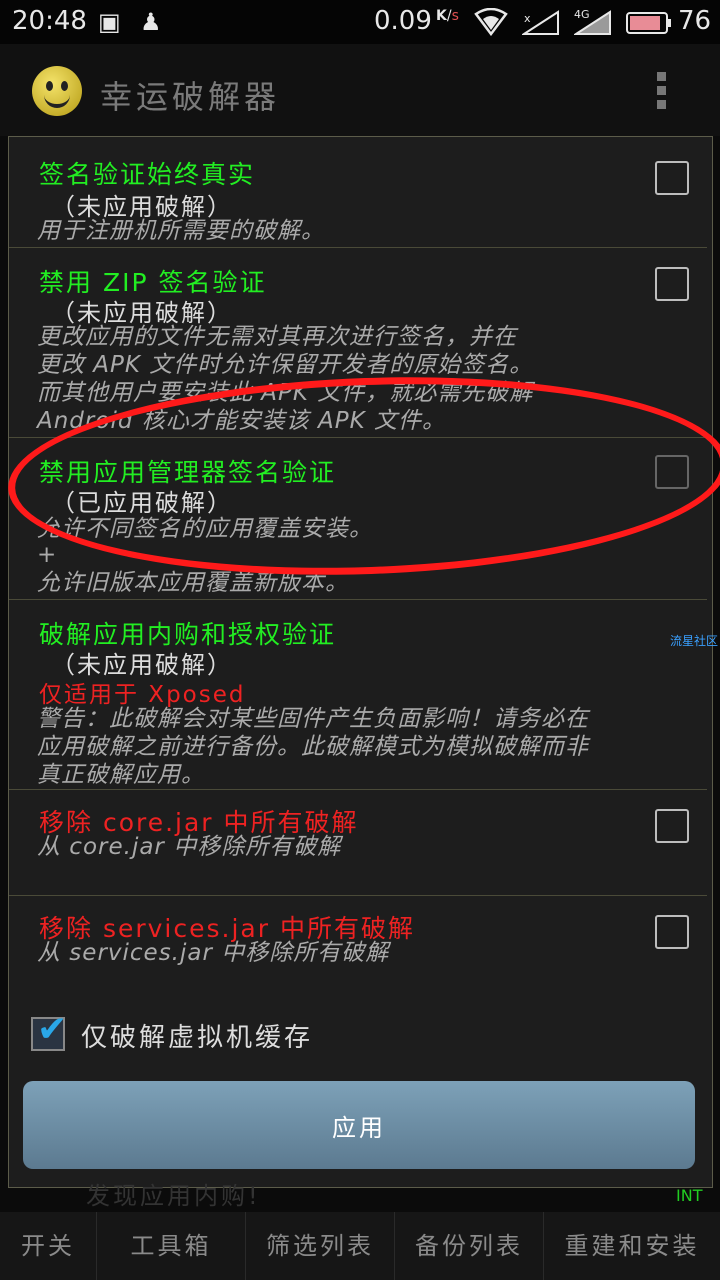 The image size is (720, 1280). Describe the element at coordinates (151, 22) in the screenshot. I see `qq-notification-icon: ♟` at that location.